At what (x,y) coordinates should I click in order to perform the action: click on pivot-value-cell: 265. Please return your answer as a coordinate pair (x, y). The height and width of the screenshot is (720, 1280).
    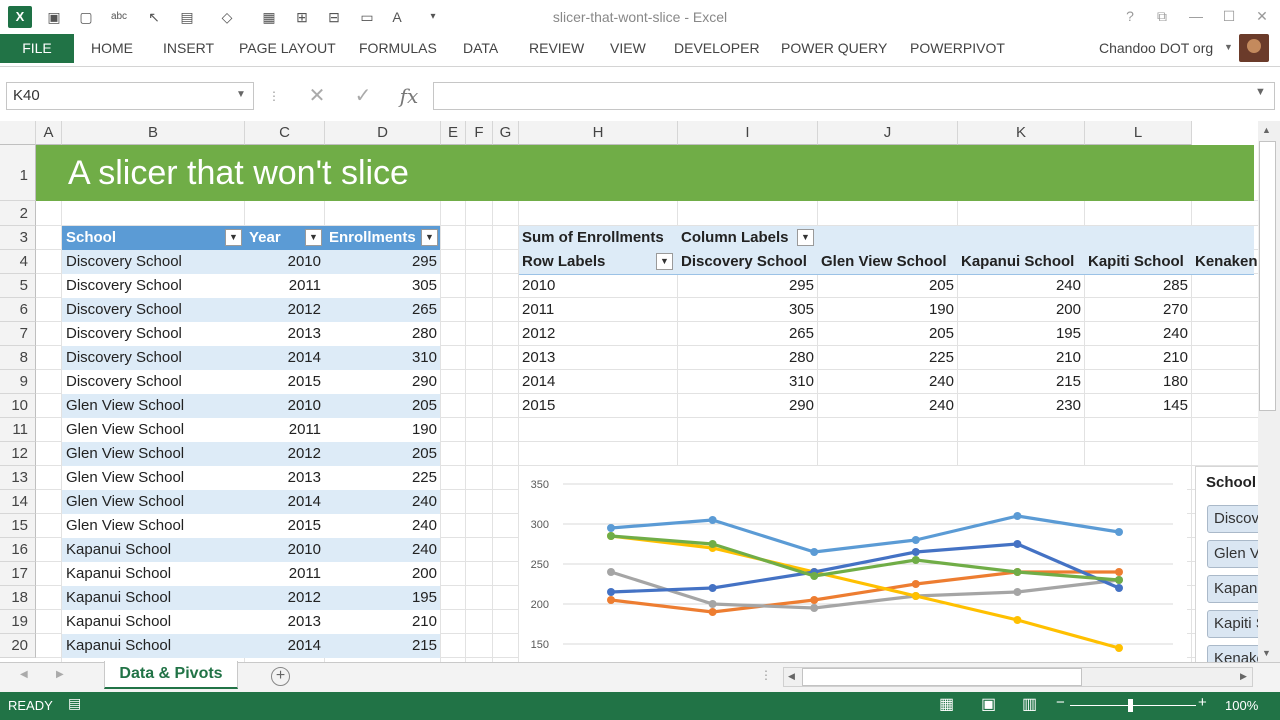
    Looking at the image, I should click on (746, 334).